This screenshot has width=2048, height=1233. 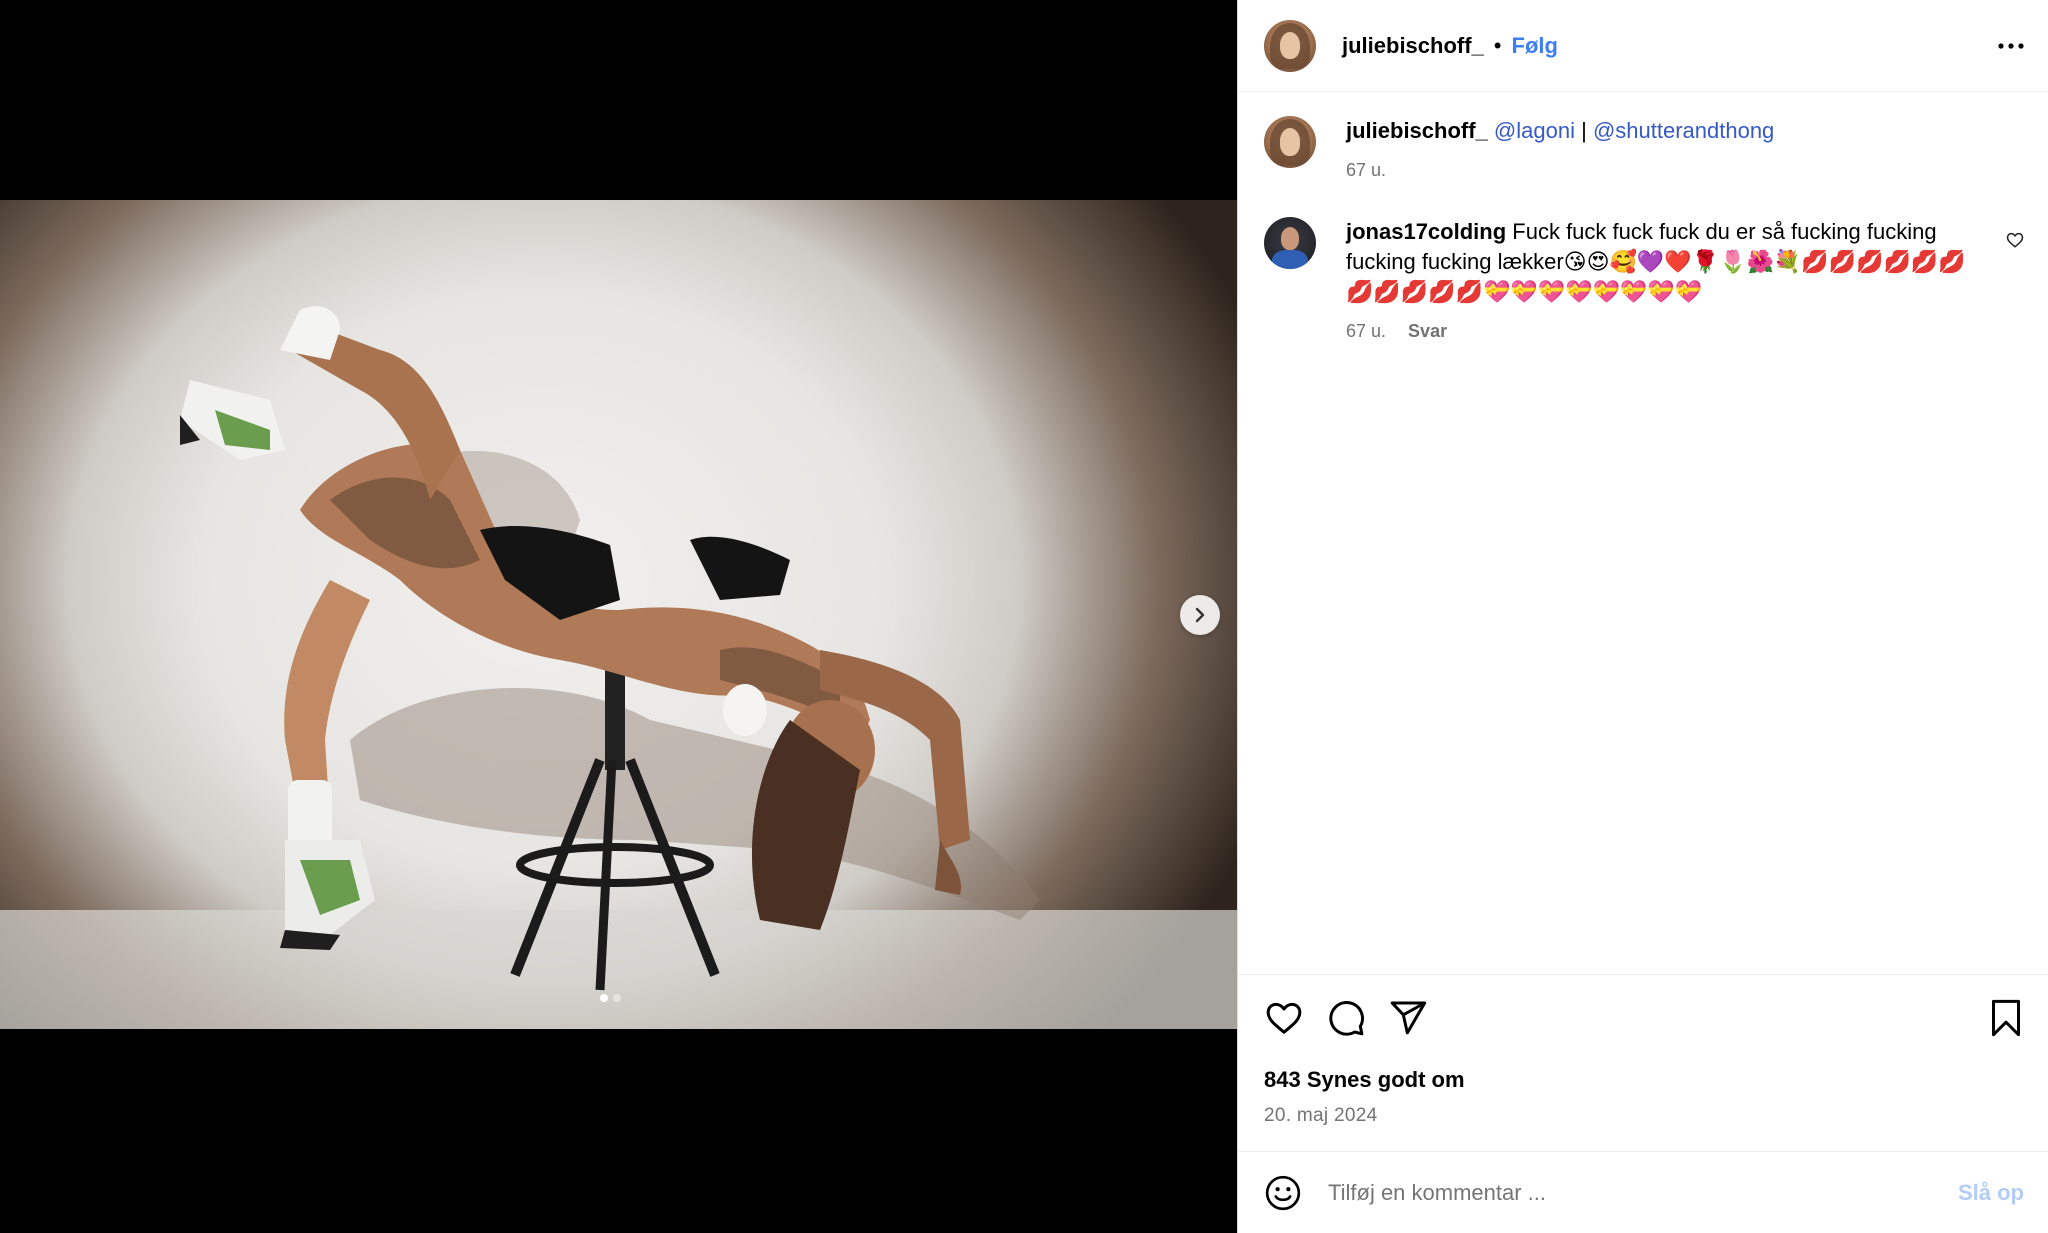 I want to click on next-slide-button, so click(x=1200, y=615).